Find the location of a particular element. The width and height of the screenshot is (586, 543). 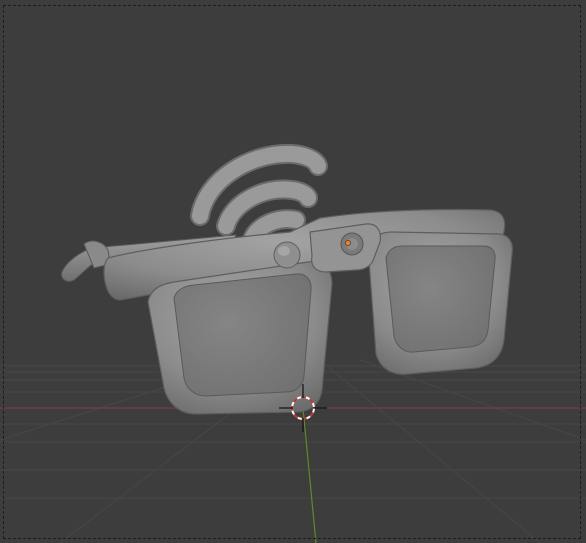

camera-lens-icon is located at coordinates (352, 244).